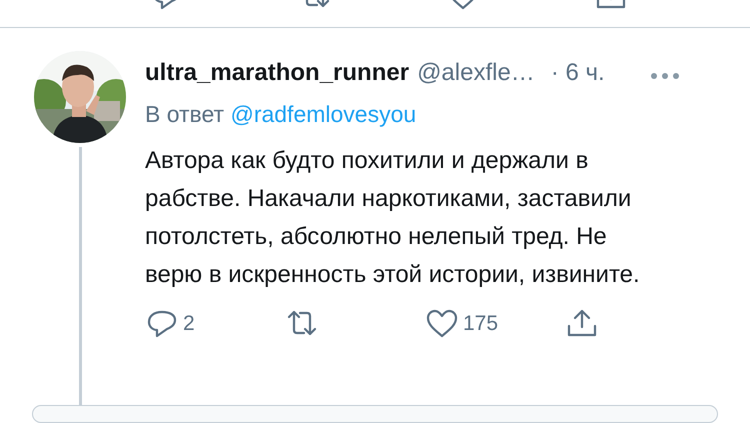 The height and width of the screenshot is (423, 750). Describe the element at coordinates (162, 323) in the screenshot. I see `reply-icon` at that location.